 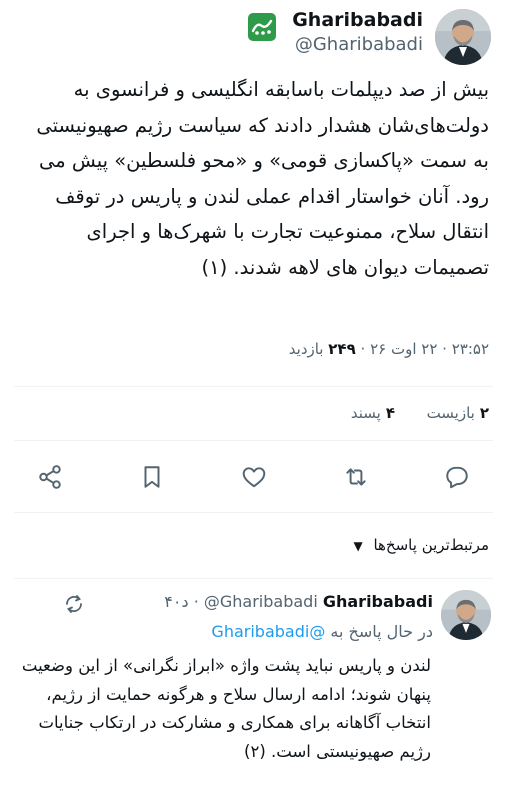 What do you see at coordinates (378, 601) in the screenshot?
I see `reply-display-name: Gharibabadi` at bounding box center [378, 601].